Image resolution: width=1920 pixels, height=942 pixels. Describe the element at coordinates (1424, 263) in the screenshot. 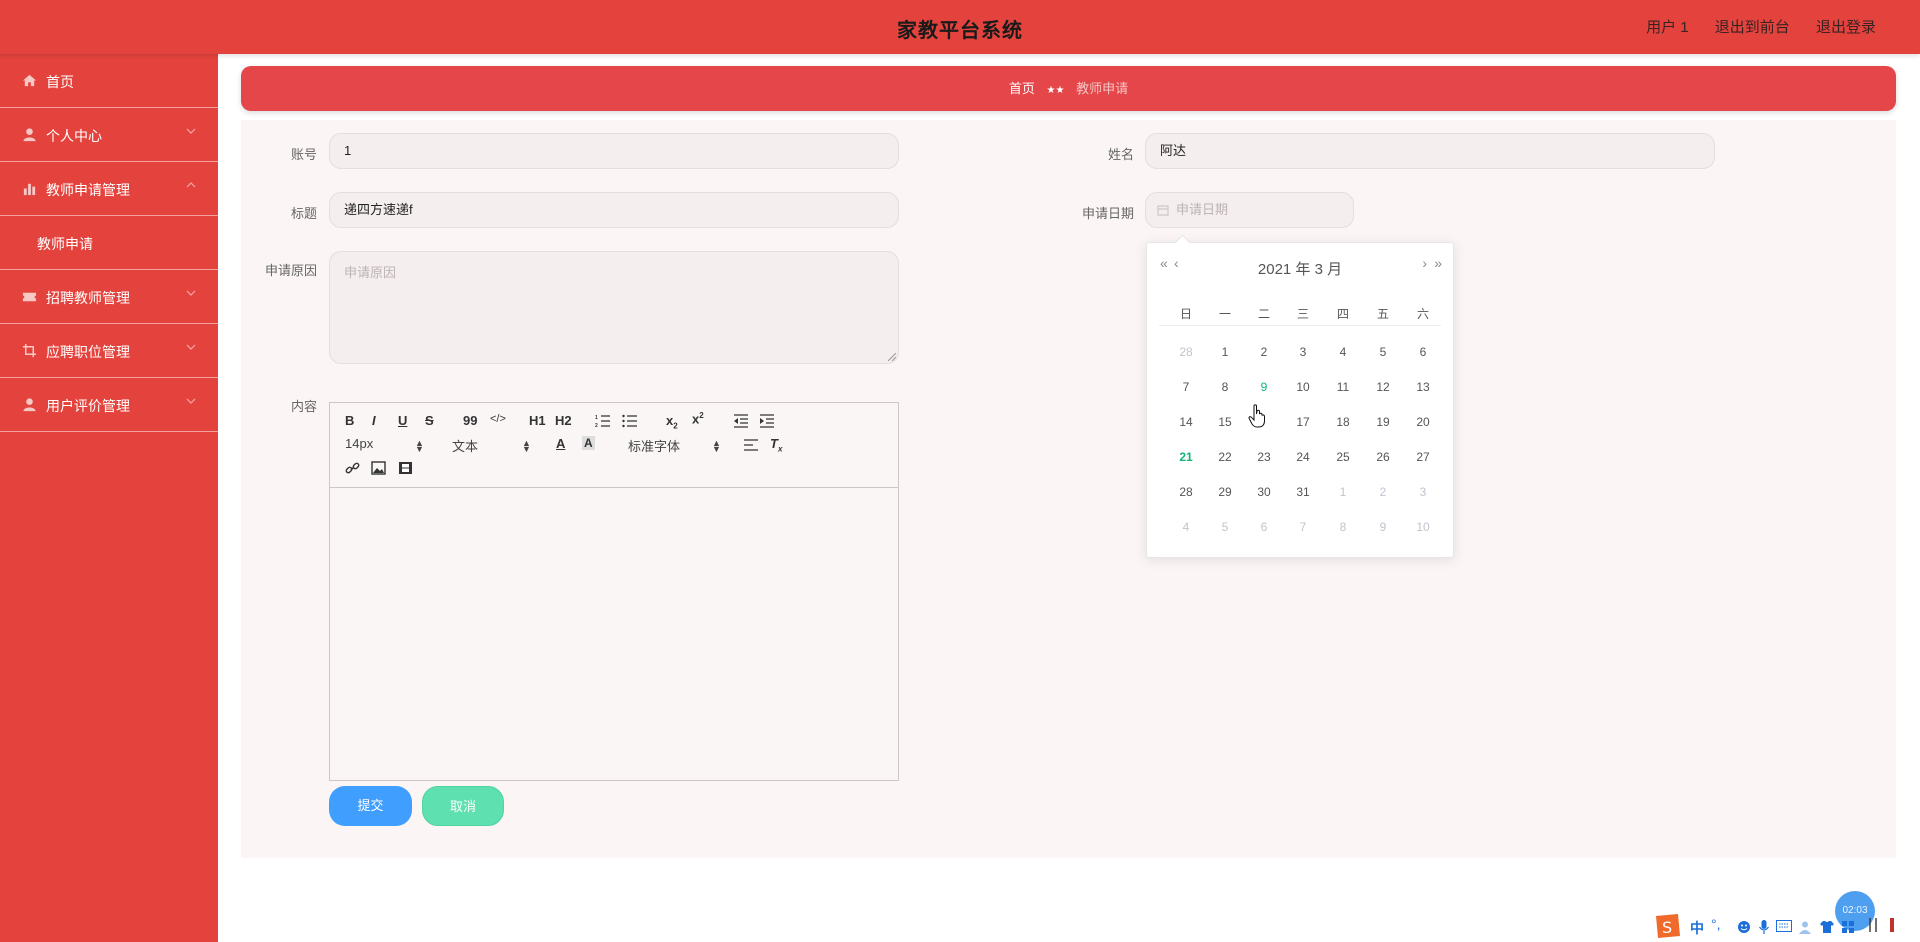

I see `next-month-button: ›` at that location.